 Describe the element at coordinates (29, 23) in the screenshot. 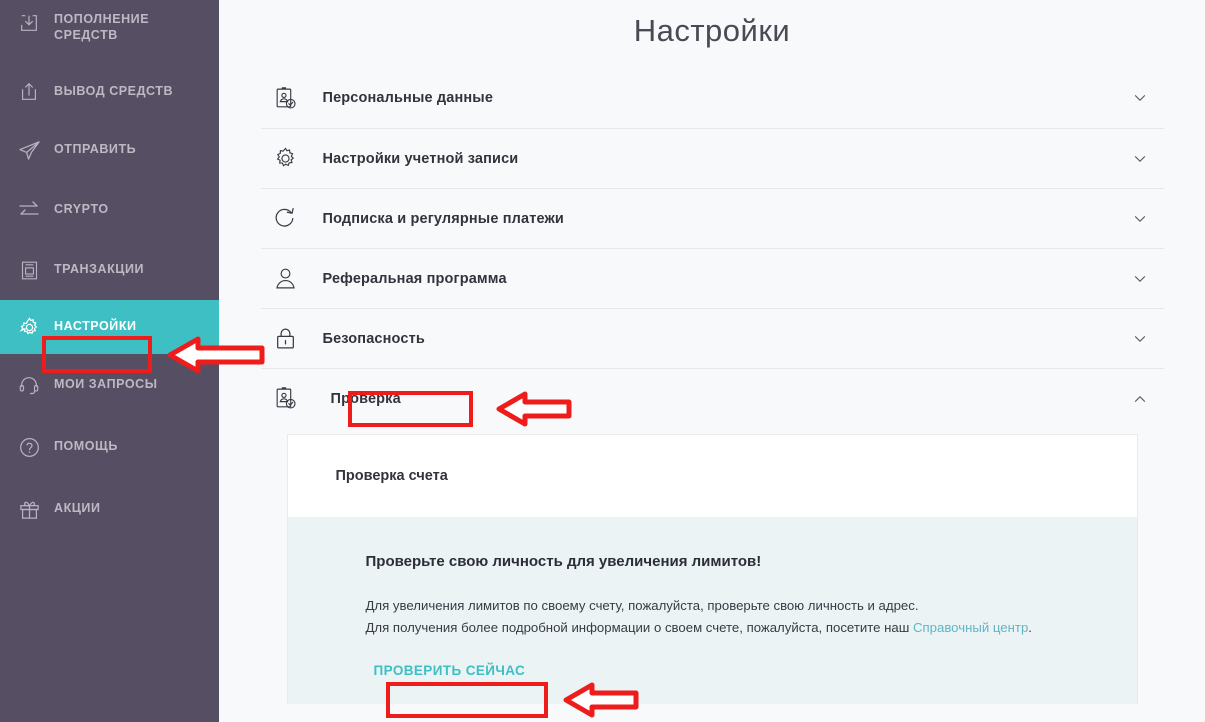

I see `download-box-icon` at that location.